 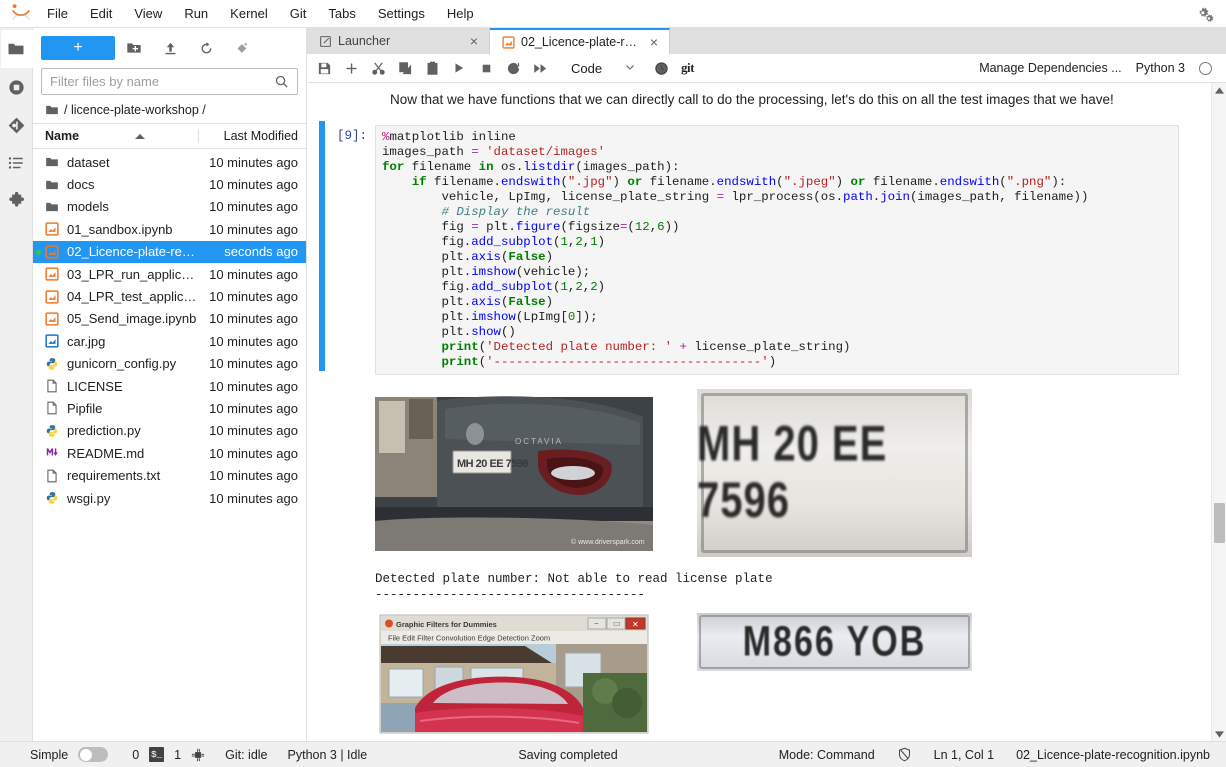 I want to click on svg-text: © www.driverspark.com, so click(x=608, y=542).